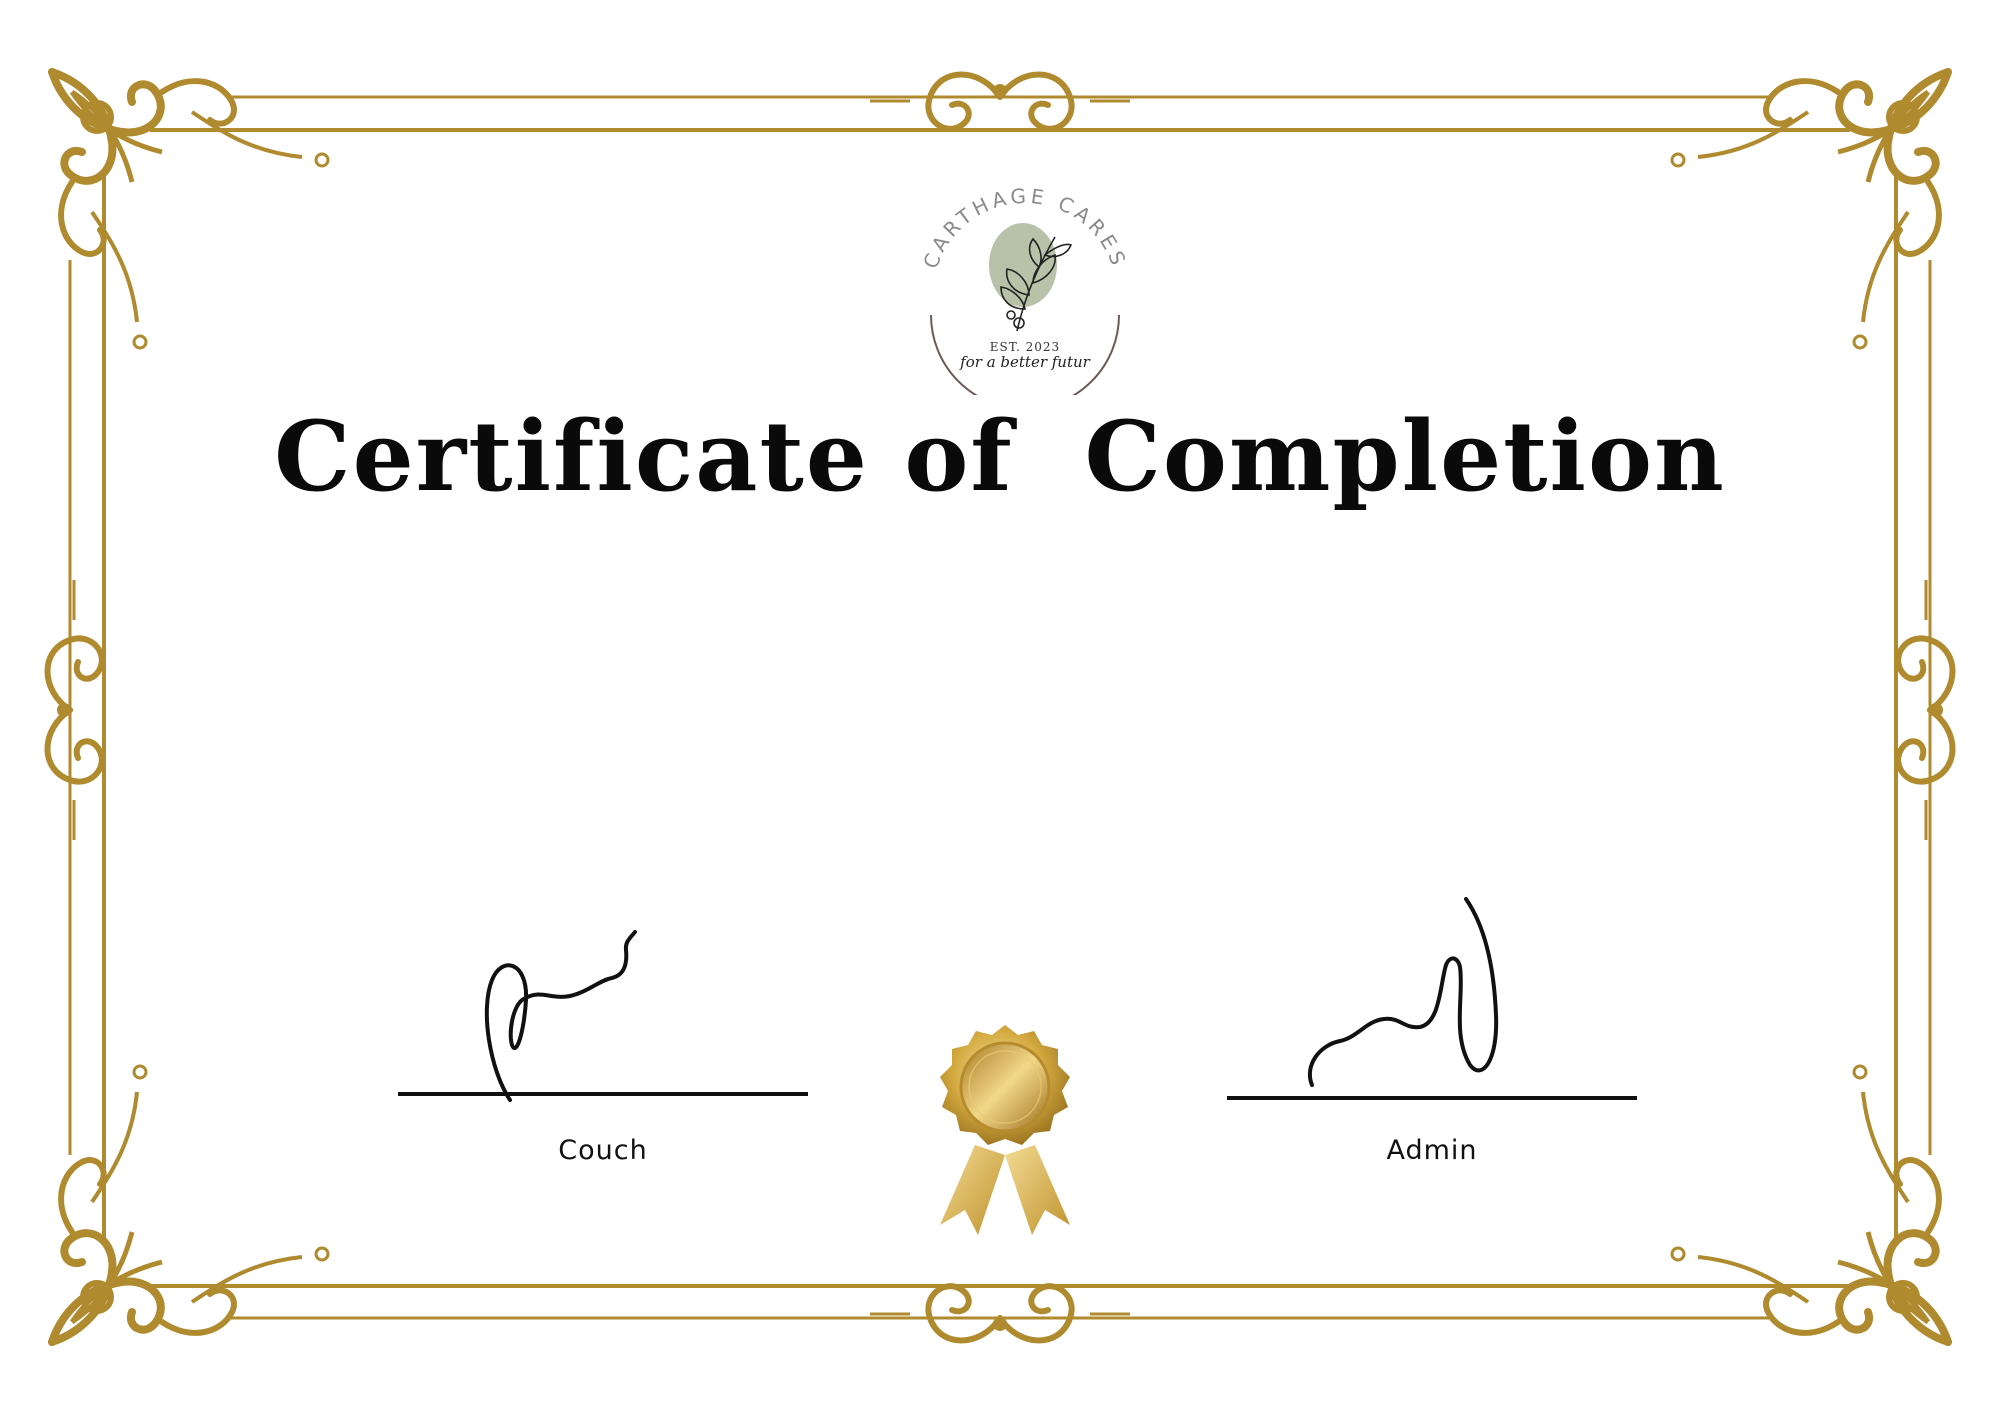  Describe the element at coordinates (1025, 347) in the screenshot. I see `logo-established: EST. 2023` at that location.